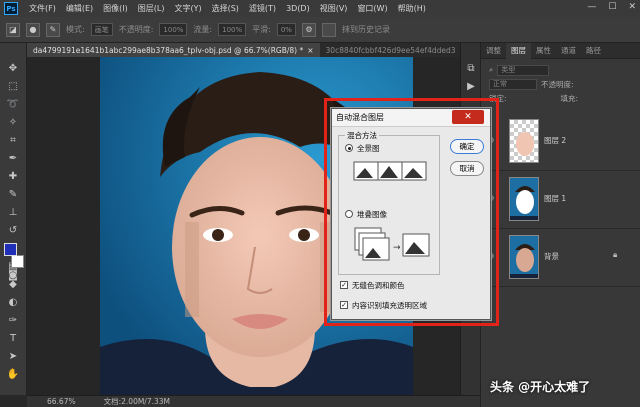  Describe the element at coordinates (13, 356) in the screenshot. I see `path-select-tool-icon: ➤` at that location.